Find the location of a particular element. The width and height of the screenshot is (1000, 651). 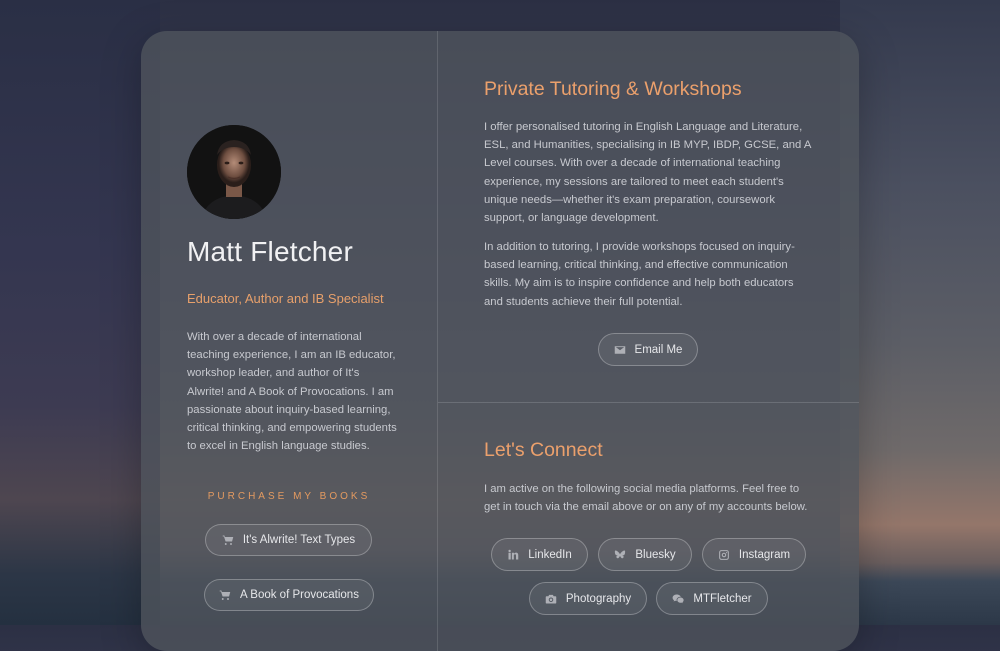

book-button-label: A Book of Provocations is located at coordinates (299, 595).